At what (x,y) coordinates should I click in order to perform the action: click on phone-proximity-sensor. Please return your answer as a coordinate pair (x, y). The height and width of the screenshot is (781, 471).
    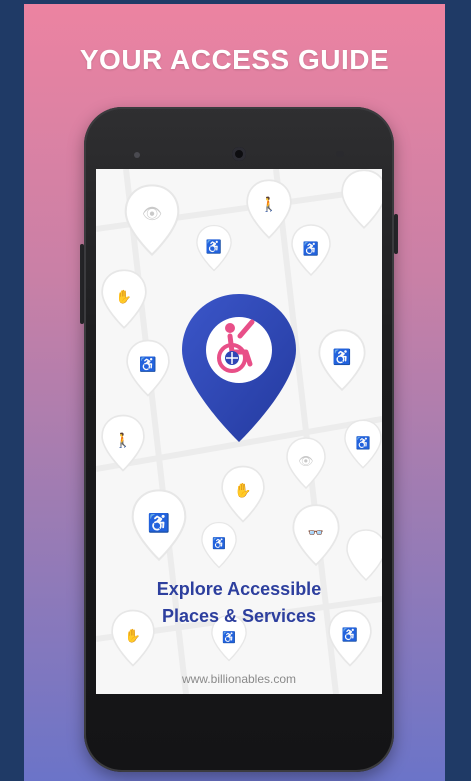
    Looking at the image, I should click on (340, 154).